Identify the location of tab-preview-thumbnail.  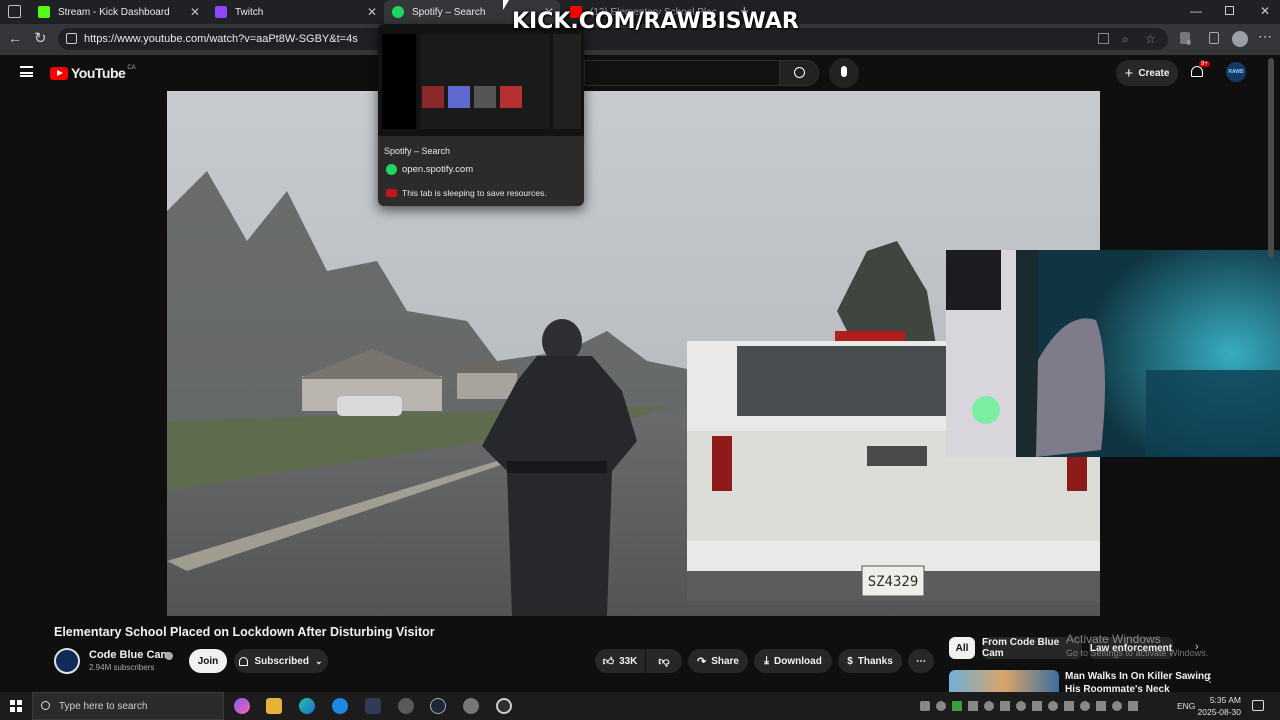
(481, 80).